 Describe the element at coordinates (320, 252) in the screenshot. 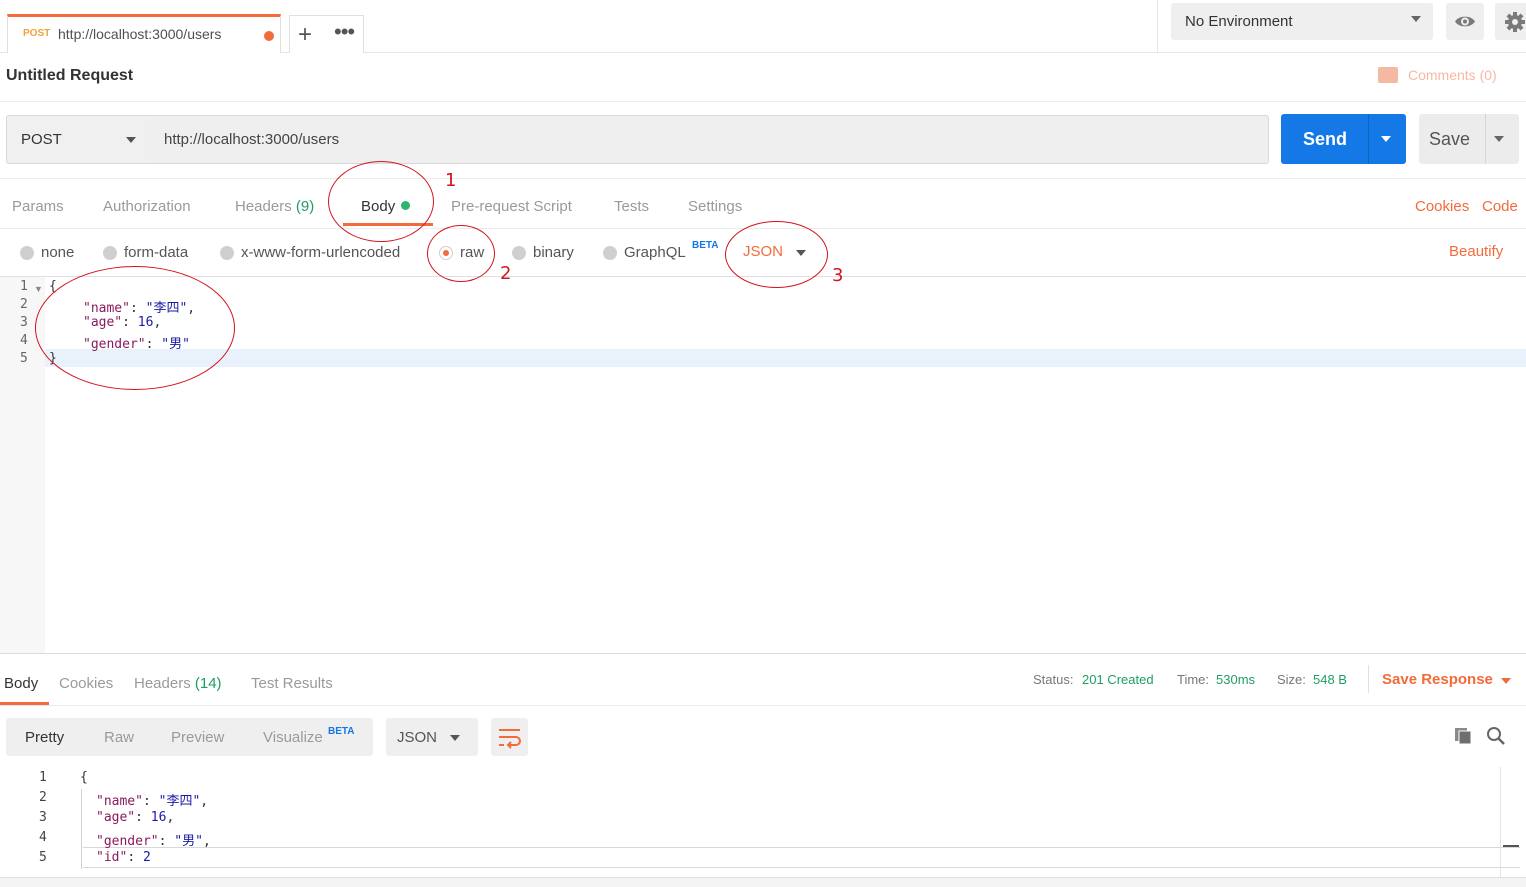

I see `radio-urlencoded-label: x-www-form-urlencoded` at that location.